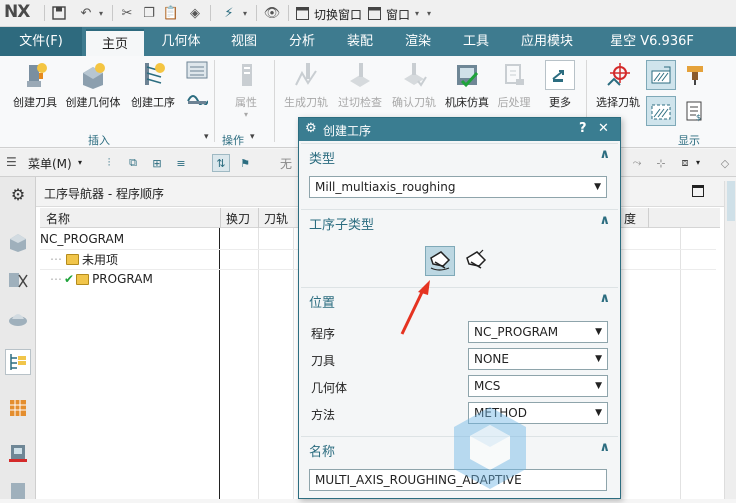  What do you see at coordinates (252, 137) in the screenshot?
I see `group-operation-dropdown-icon: ▾` at bounding box center [252, 137].